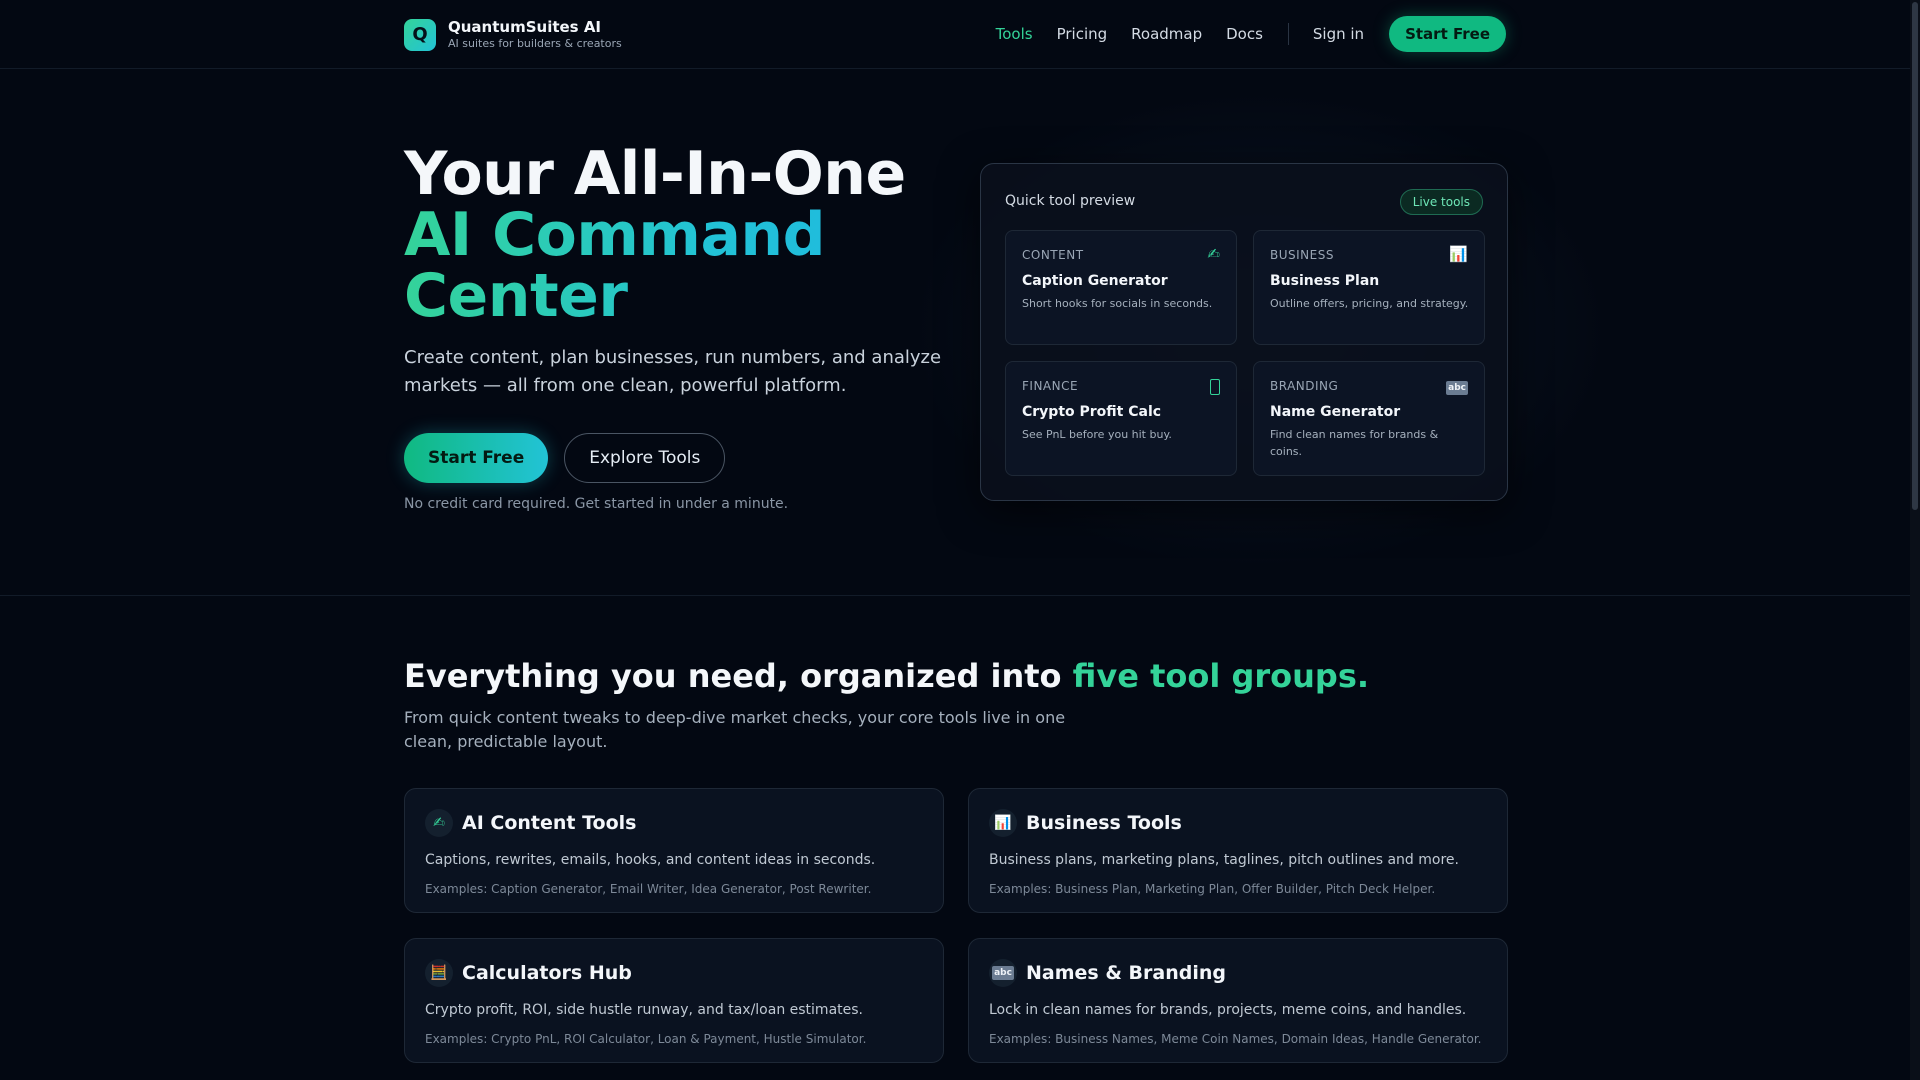 The image size is (1920, 1080). I want to click on brand-tagline: AI suites for builders & creators, so click(535, 43).